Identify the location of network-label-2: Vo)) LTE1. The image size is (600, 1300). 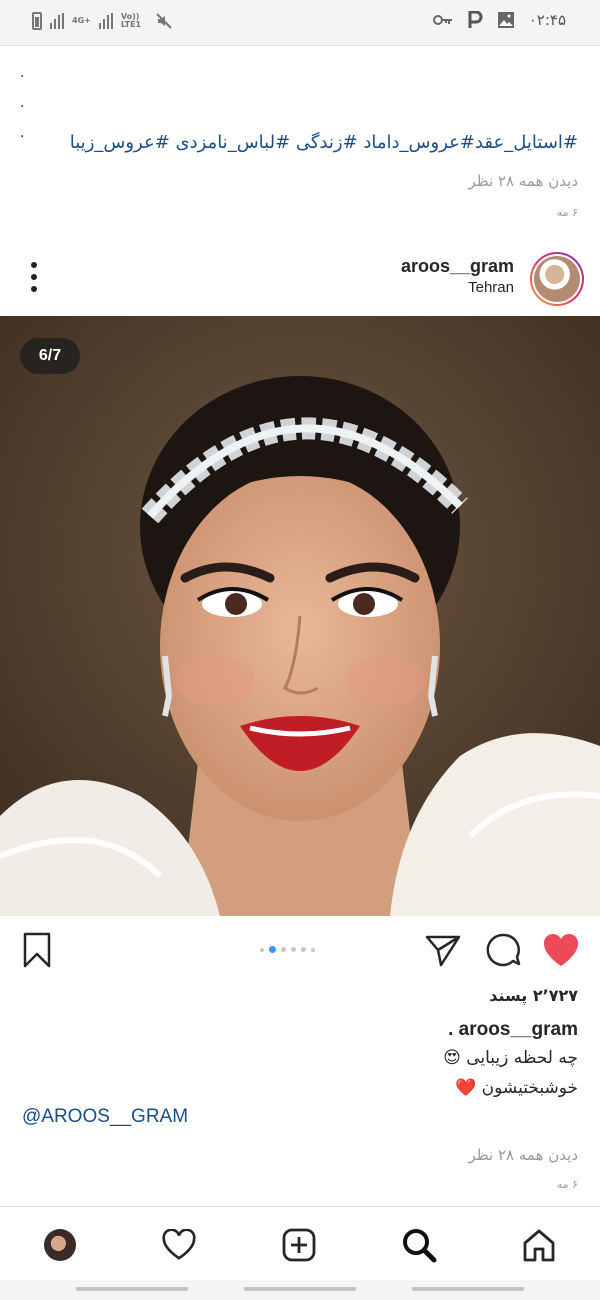
(131, 20).